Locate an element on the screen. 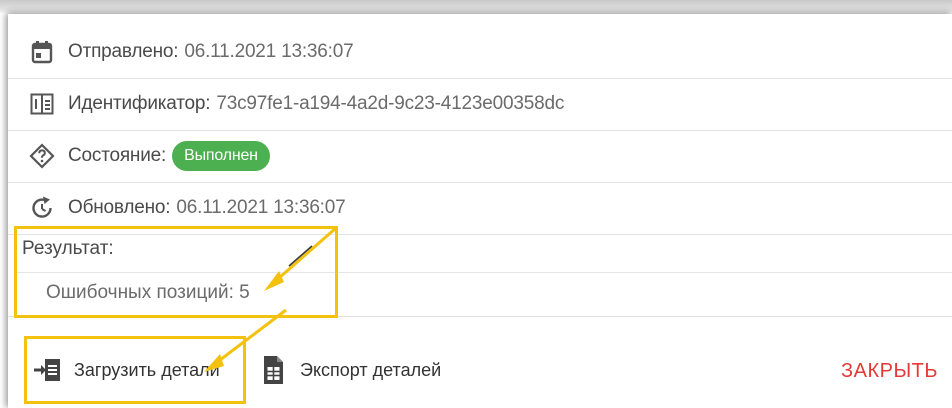 The image size is (952, 408). identifier-value: 73c97fe1-a194-4a2d-9c23-4123e00358dc is located at coordinates (390, 103).